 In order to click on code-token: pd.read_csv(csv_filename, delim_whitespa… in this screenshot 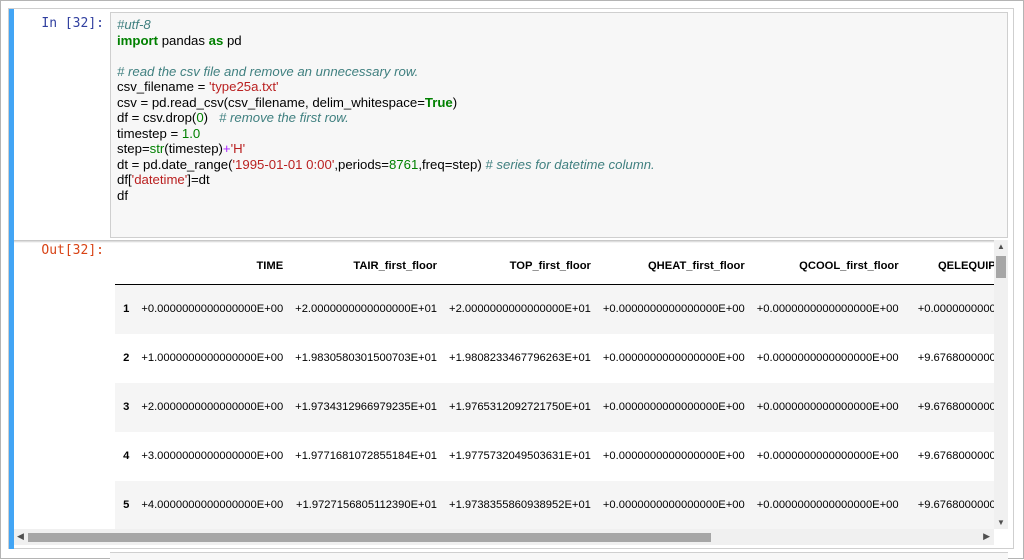, I will do `click(284, 102)`.